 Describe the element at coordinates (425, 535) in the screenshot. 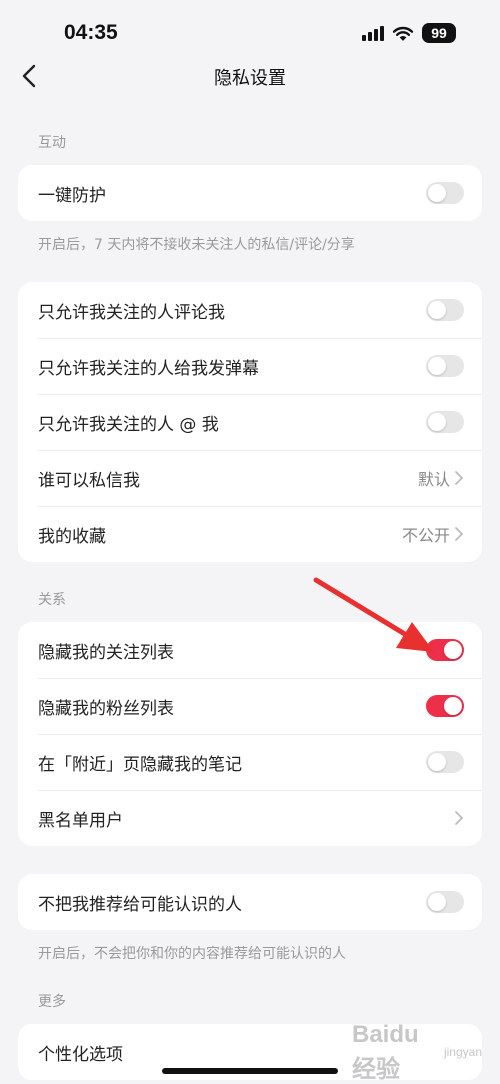

I see `setting-value: 不公开` at that location.